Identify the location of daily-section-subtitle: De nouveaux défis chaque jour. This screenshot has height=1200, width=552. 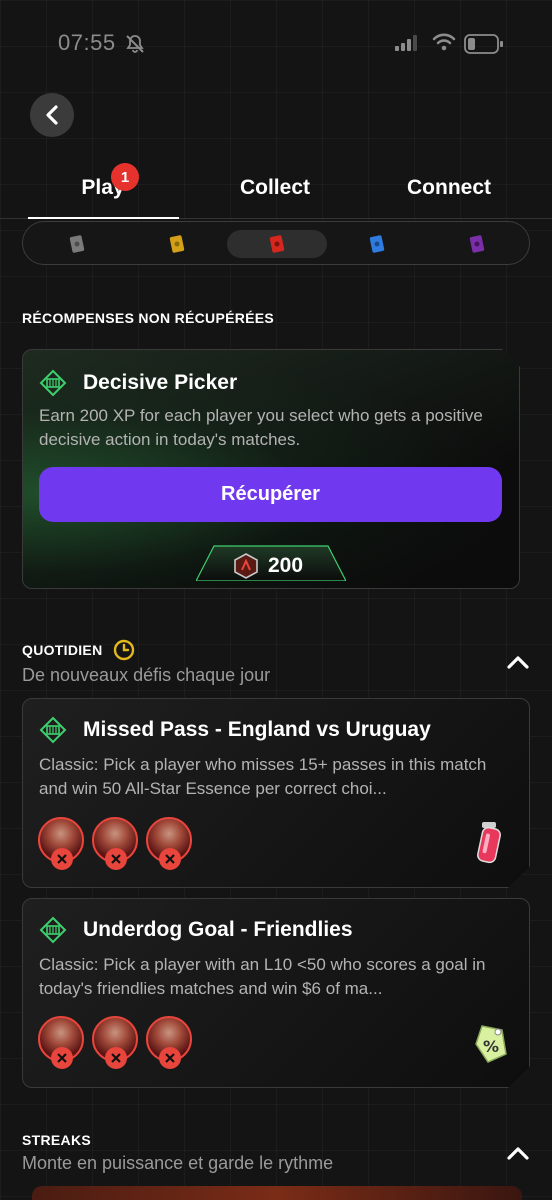
(146, 675).